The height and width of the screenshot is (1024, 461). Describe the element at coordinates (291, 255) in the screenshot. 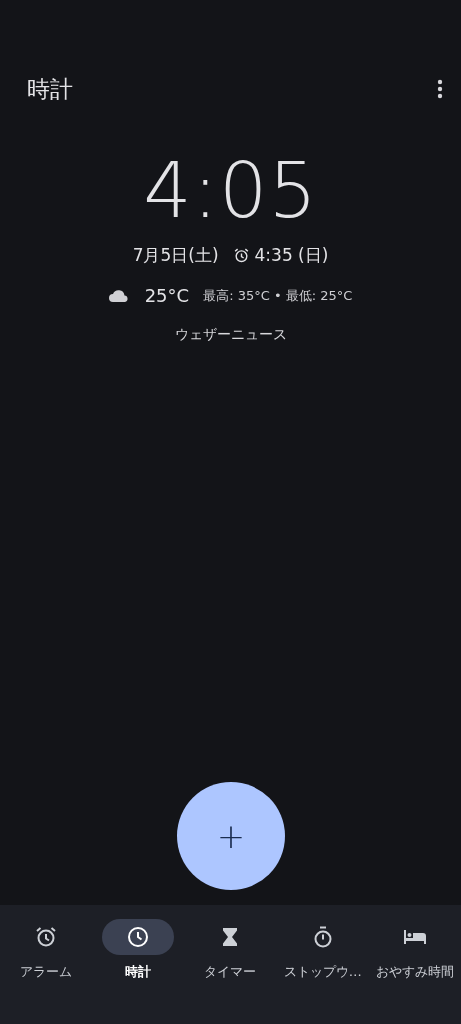

I see `next-alarm-time: 4:35 (日)` at that location.